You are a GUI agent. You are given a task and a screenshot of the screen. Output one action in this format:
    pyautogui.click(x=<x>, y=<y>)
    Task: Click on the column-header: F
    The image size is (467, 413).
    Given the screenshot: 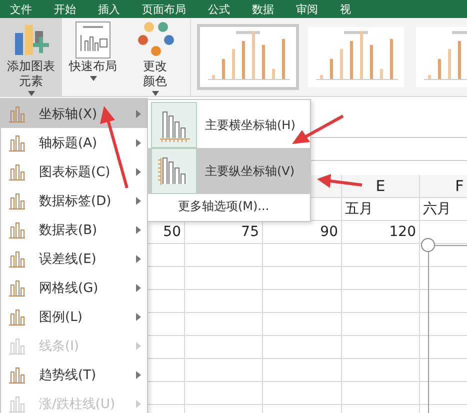 What is the action you would take?
    pyautogui.click(x=459, y=186)
    